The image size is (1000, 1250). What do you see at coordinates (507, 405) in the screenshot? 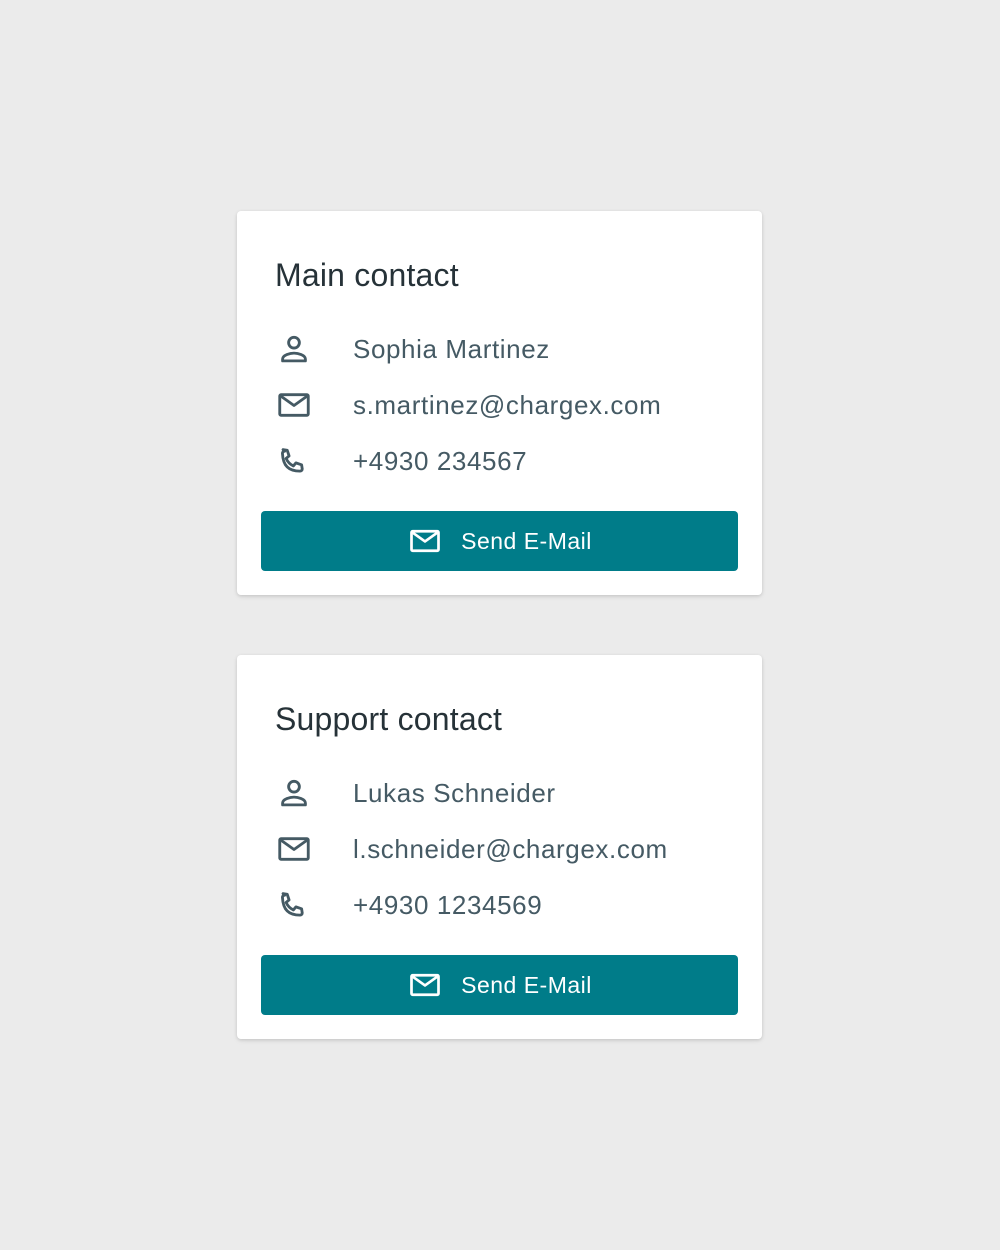
I see `contact-email: s.martinez@chargex.com` at bounding box center [507, 405].